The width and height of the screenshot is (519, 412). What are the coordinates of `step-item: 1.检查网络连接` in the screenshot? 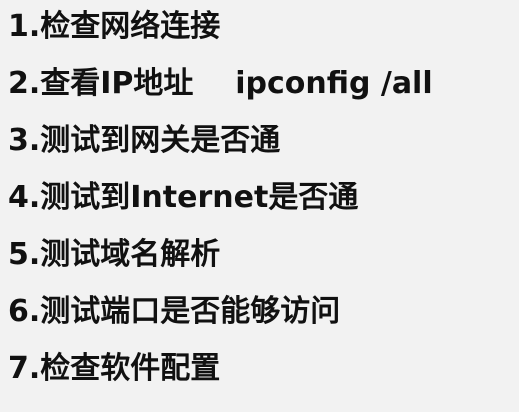 It's located at (114, 26).